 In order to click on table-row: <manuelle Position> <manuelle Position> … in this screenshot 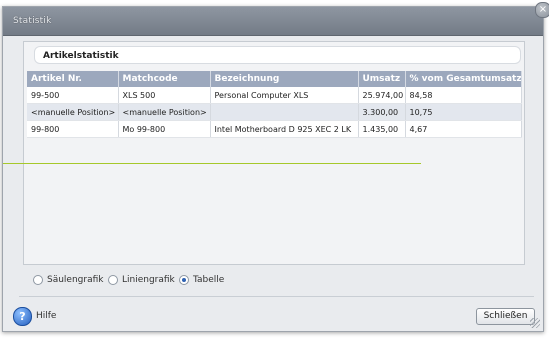, I will do `click(274, 112)`.